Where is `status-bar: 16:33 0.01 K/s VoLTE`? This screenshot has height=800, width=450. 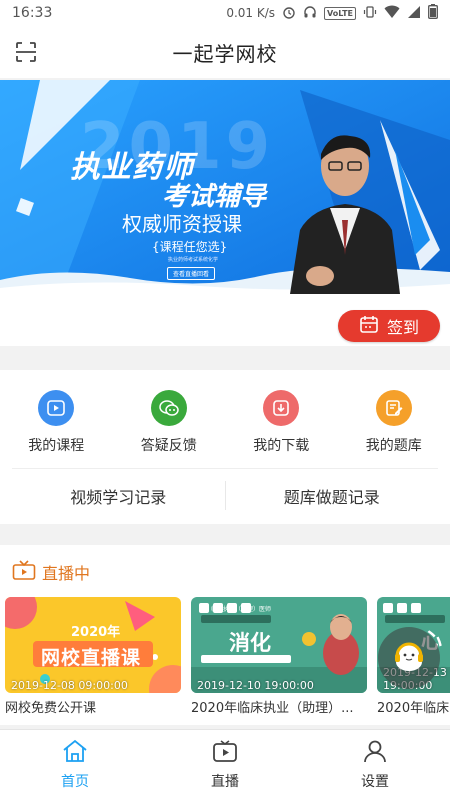
status-bar: 16:33 0.01 K/s VoLTE is located at coordinates (225, 13).